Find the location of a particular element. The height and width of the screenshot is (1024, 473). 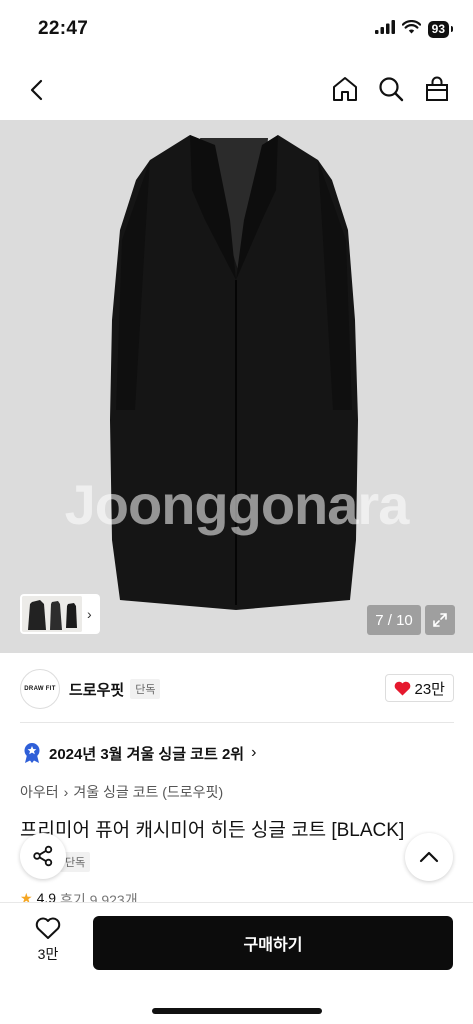

breadcrumb: 아우터 › 겨울 싱글 코트 (드로우핏) is located at coordinates (121, 792).